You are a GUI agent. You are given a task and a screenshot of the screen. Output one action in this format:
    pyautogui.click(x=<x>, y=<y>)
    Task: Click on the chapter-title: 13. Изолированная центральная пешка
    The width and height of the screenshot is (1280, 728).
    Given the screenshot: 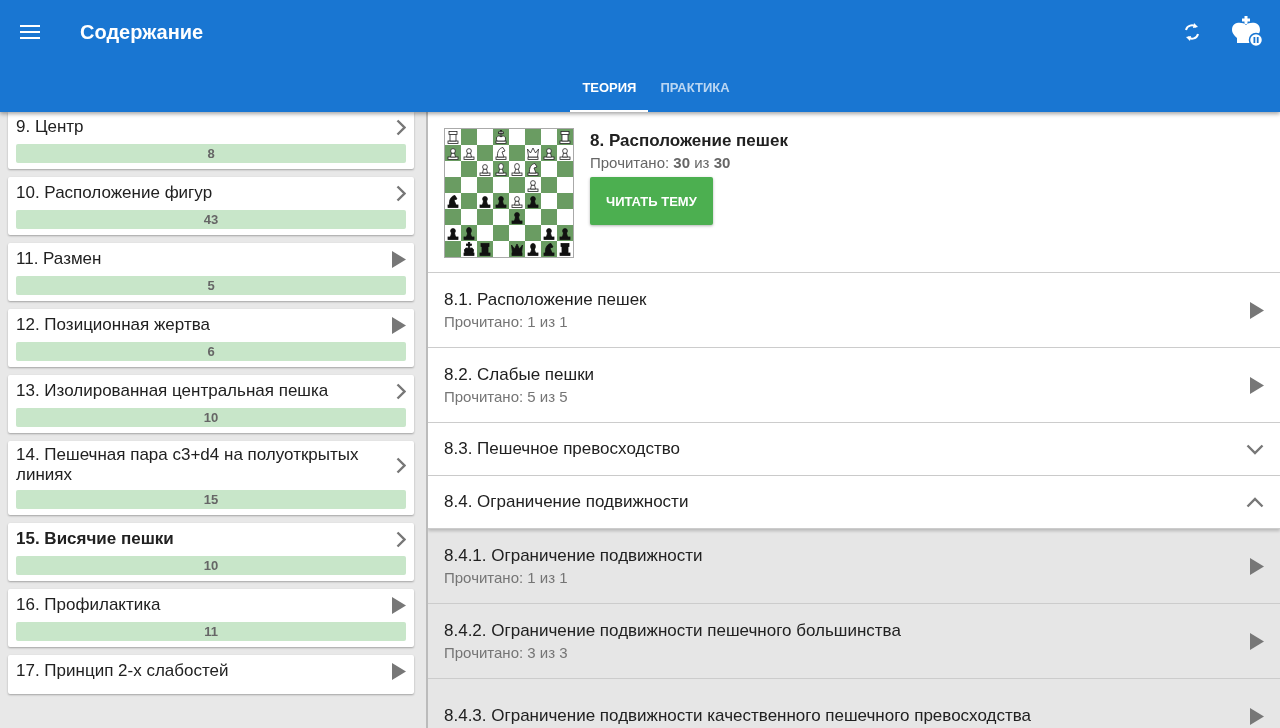 What is the action you would take?
    pyautogui.click(x=172, y=391)
    